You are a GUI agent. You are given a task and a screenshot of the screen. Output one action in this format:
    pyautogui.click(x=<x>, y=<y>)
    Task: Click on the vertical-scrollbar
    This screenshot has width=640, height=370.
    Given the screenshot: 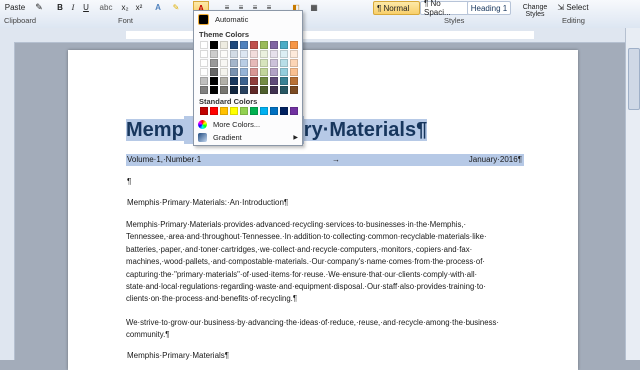 What is the action you would take?
    pyautogui.click(x=632, y=194)
    